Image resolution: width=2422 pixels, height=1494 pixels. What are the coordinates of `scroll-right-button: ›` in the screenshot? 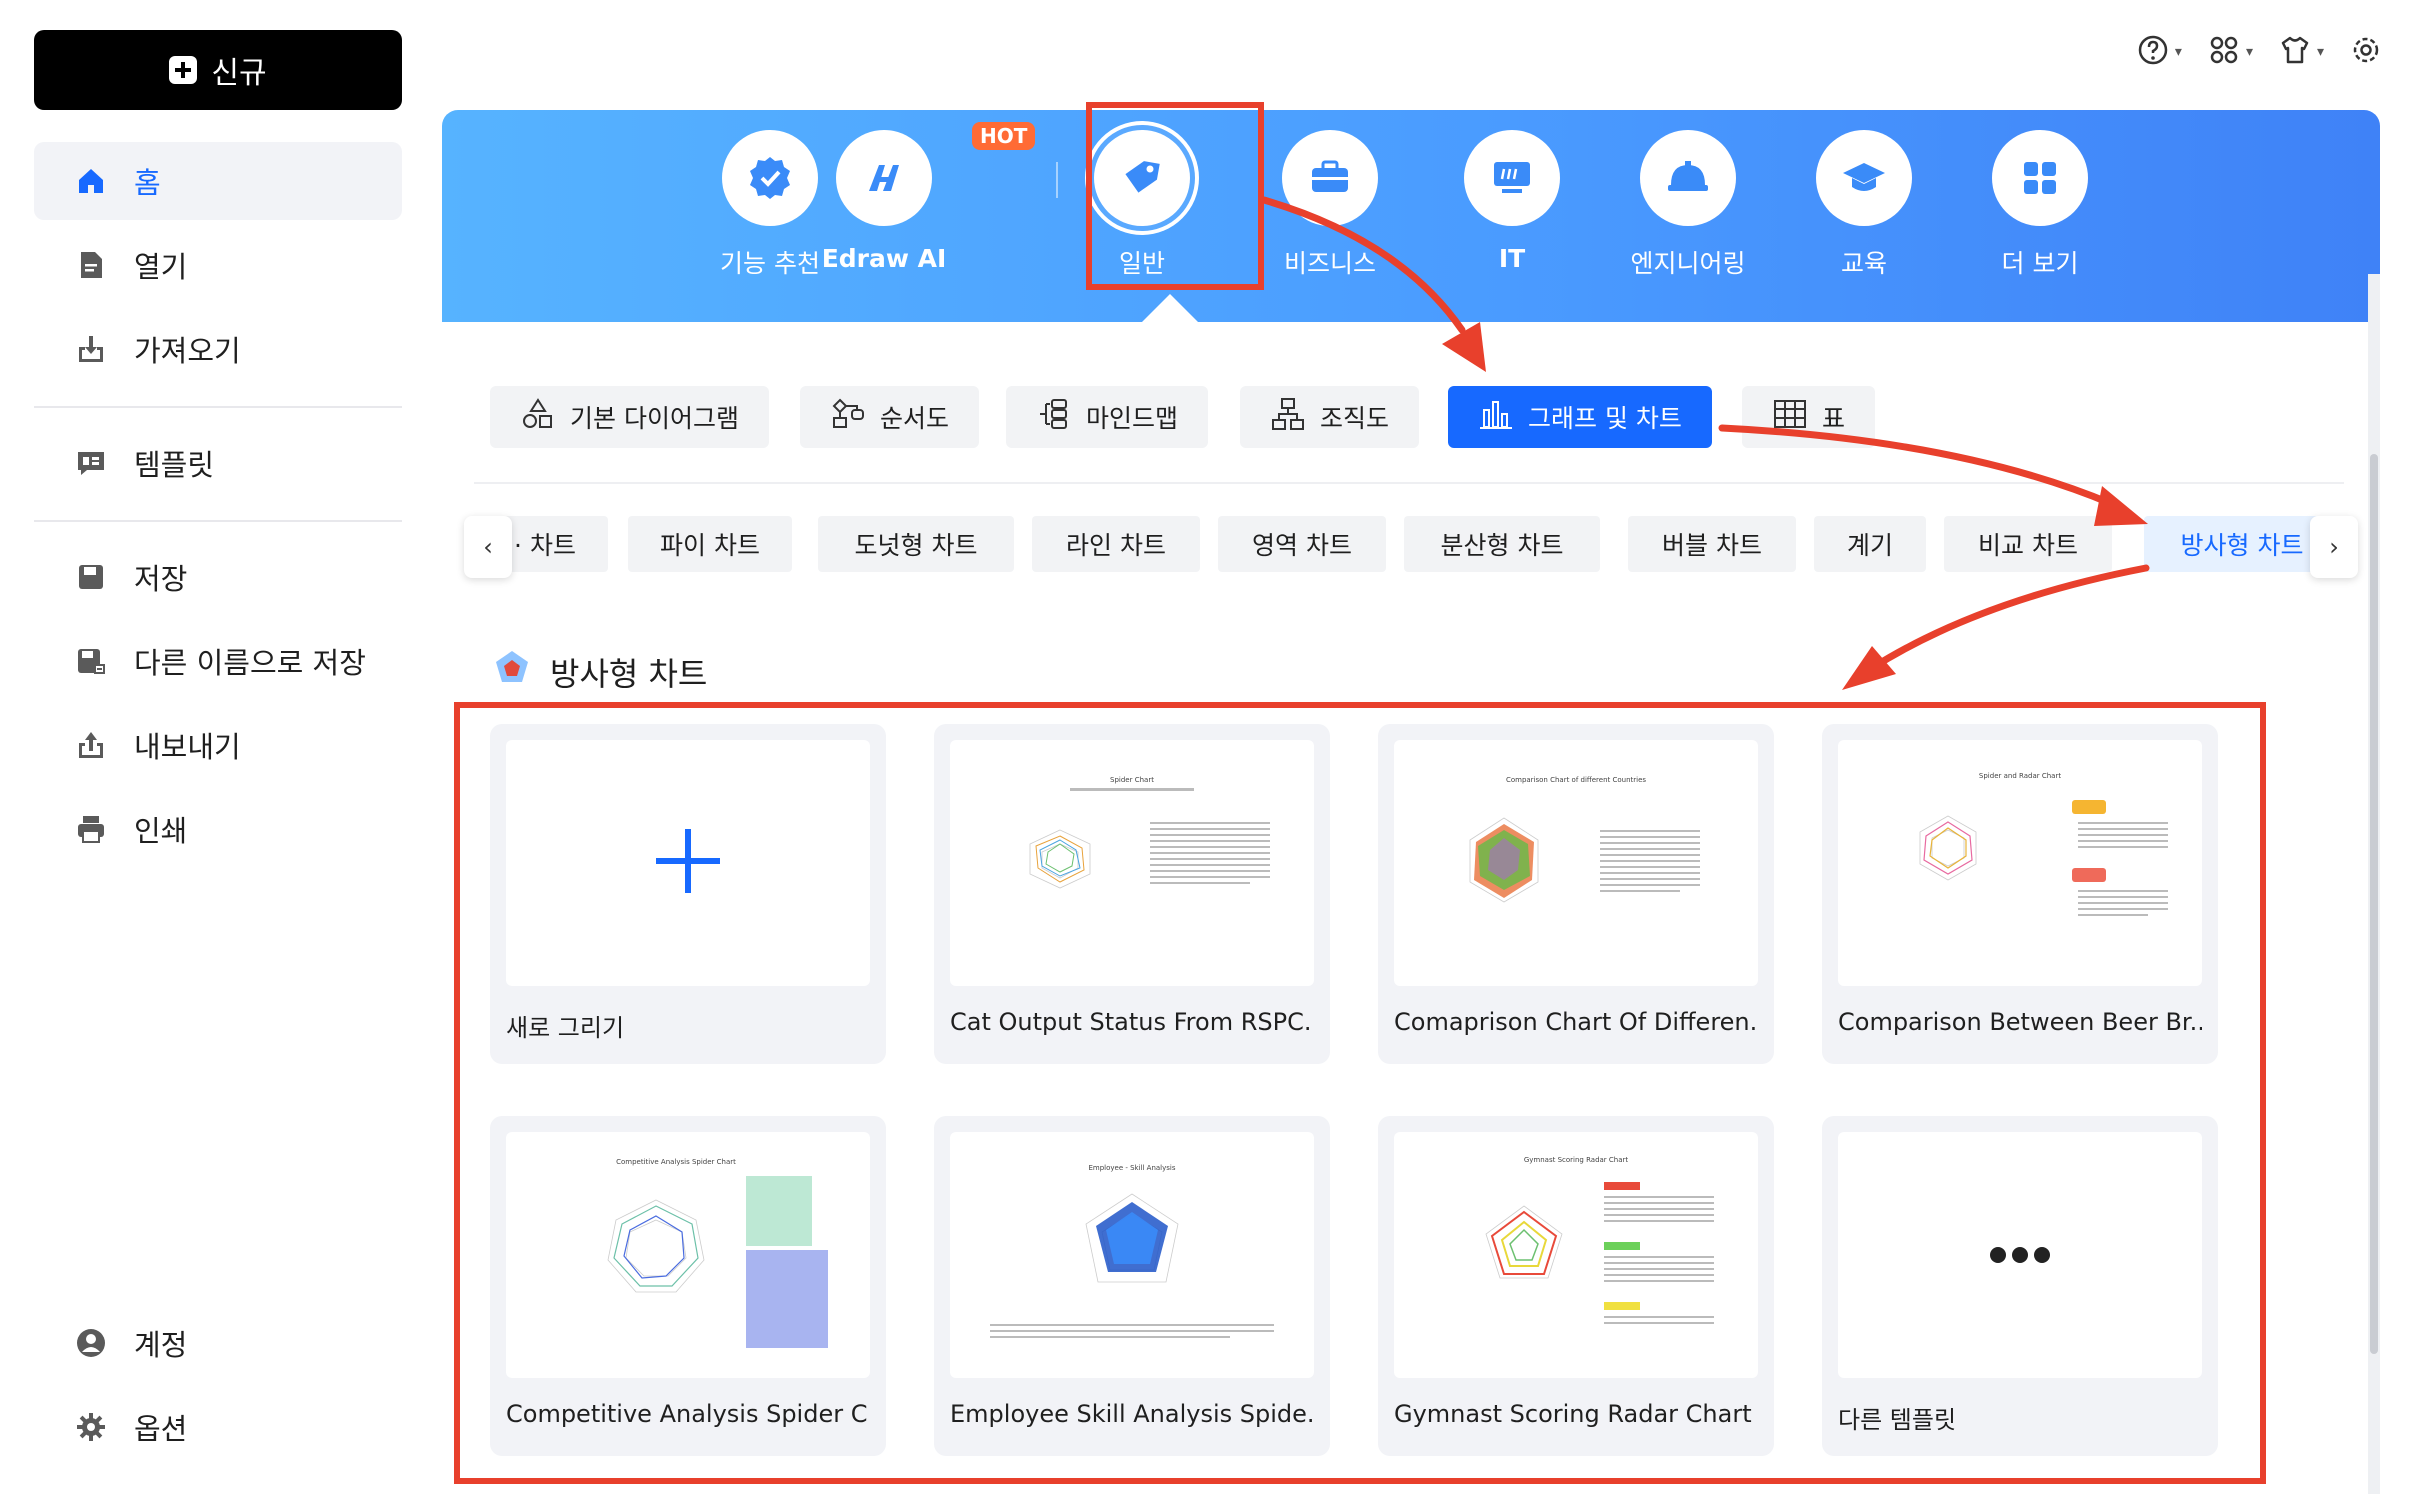 It's located at (2334, 547).